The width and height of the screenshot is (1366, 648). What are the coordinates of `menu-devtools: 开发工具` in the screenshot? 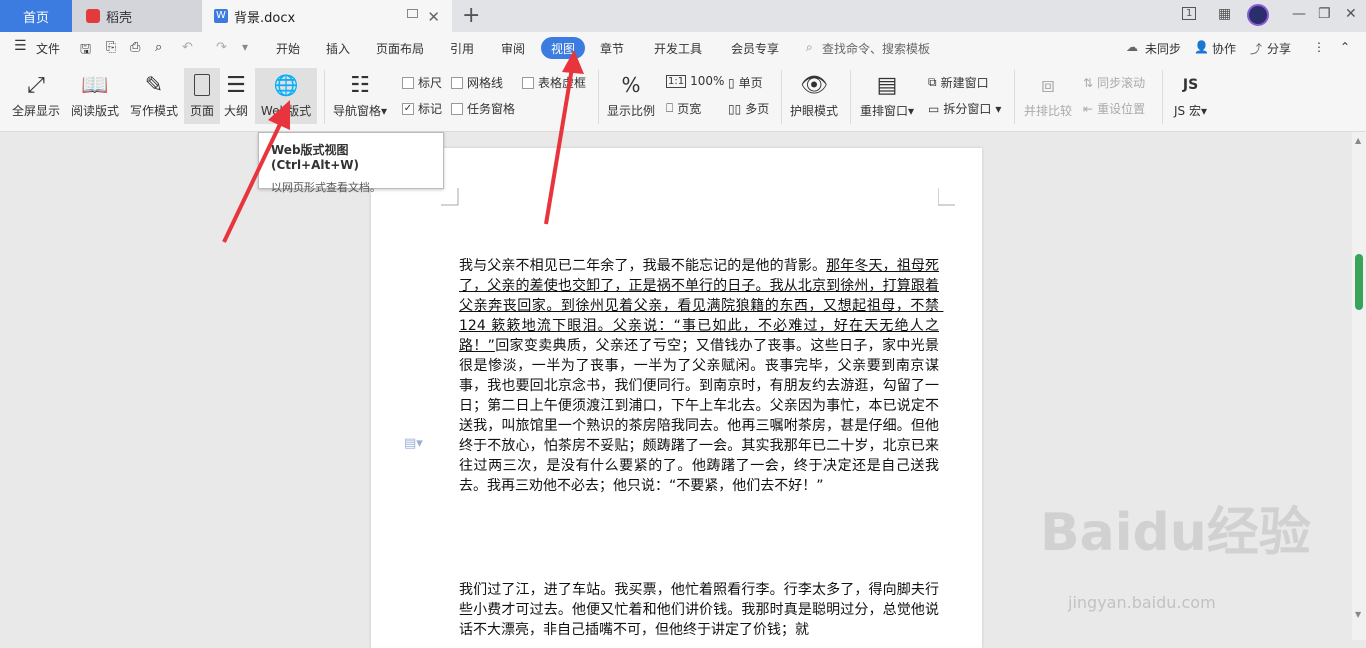 It's located at (678, 48).